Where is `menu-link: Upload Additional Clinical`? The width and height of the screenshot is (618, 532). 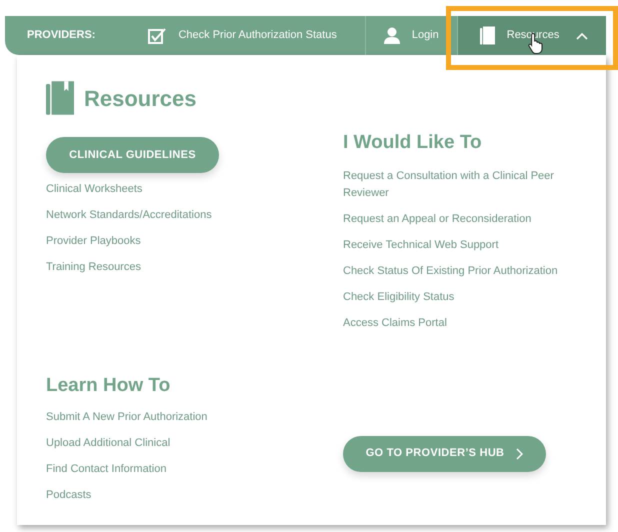 menu-link: Upload Additional Clinical is located at coordinates (194, 443).